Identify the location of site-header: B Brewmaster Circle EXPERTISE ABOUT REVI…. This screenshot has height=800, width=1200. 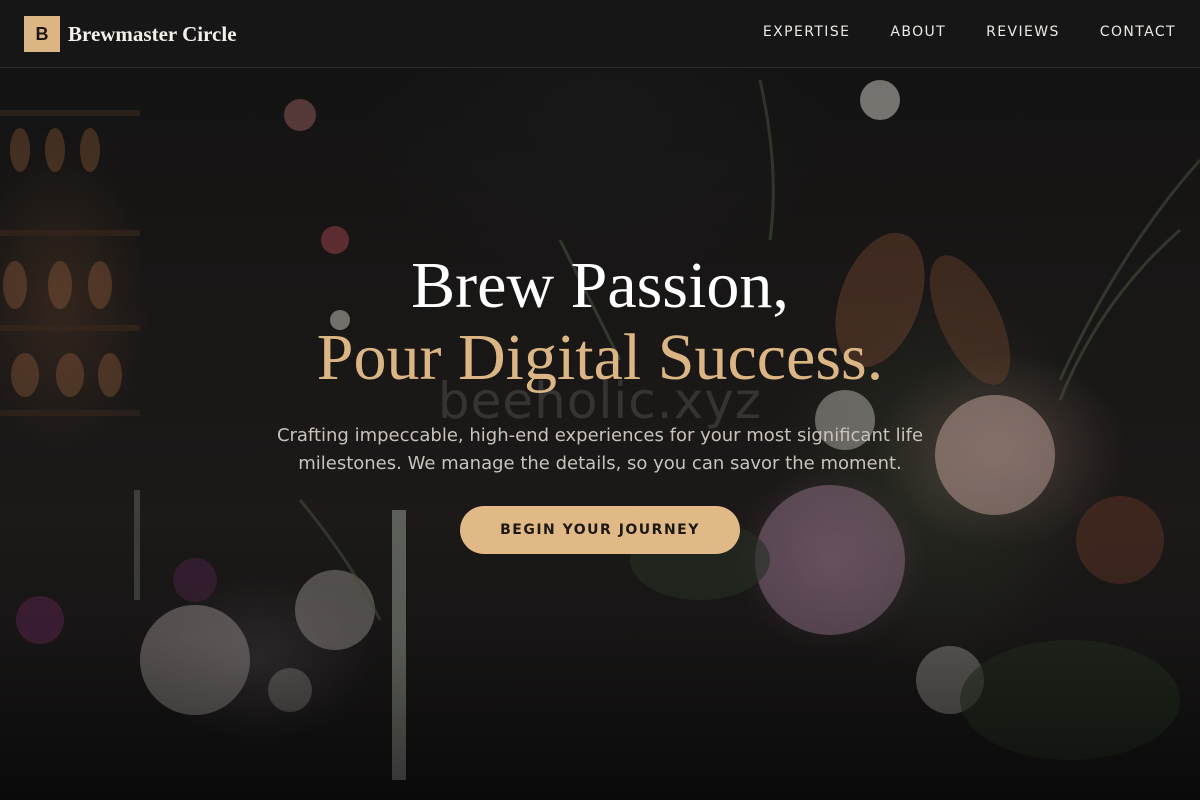
(600, 34).